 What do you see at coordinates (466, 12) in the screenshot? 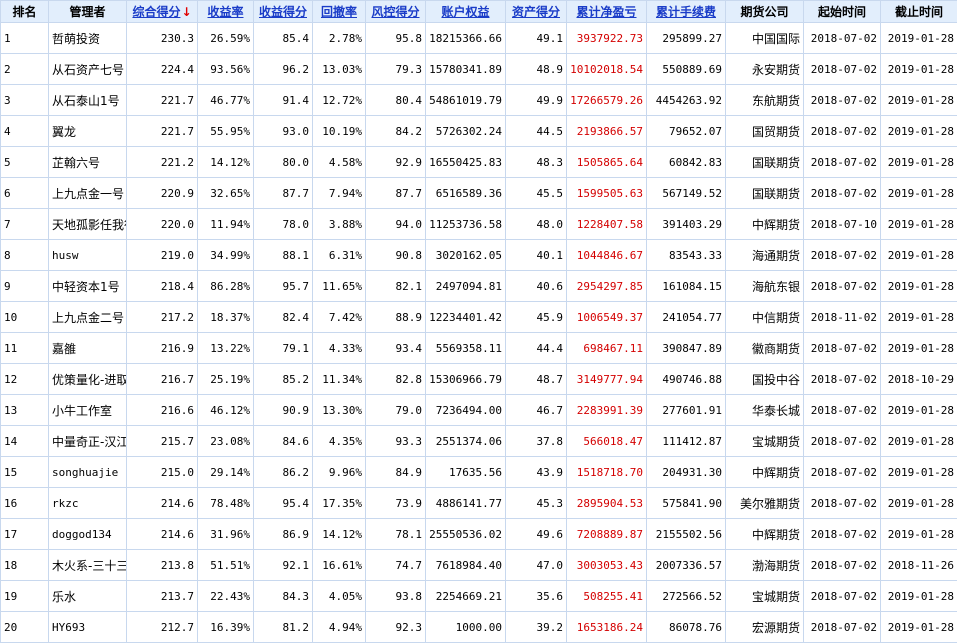
I see `header-equity-sort: 账户权益` at bounding box center [466, 12].